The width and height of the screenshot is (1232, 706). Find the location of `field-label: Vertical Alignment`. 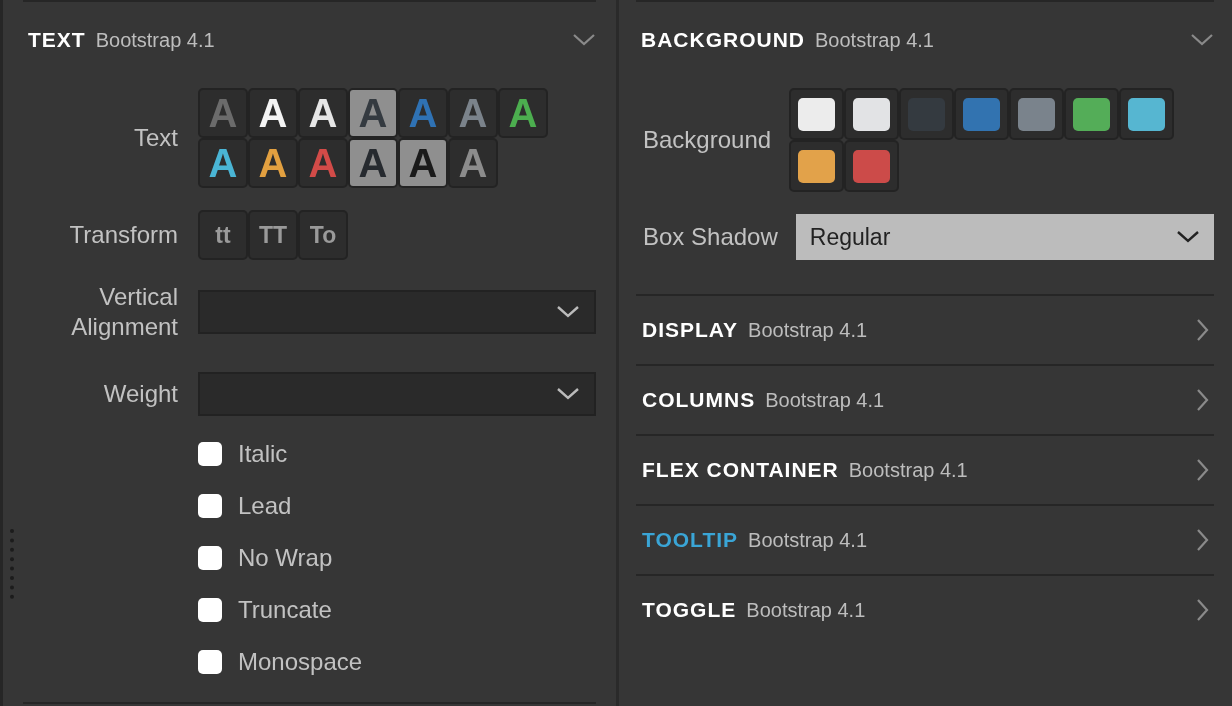

field-label: Vertical Alignment is located at coordinates (124, 312).